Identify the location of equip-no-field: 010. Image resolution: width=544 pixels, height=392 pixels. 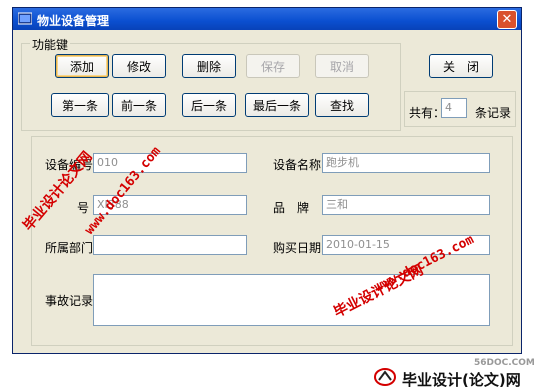
(170, 163).